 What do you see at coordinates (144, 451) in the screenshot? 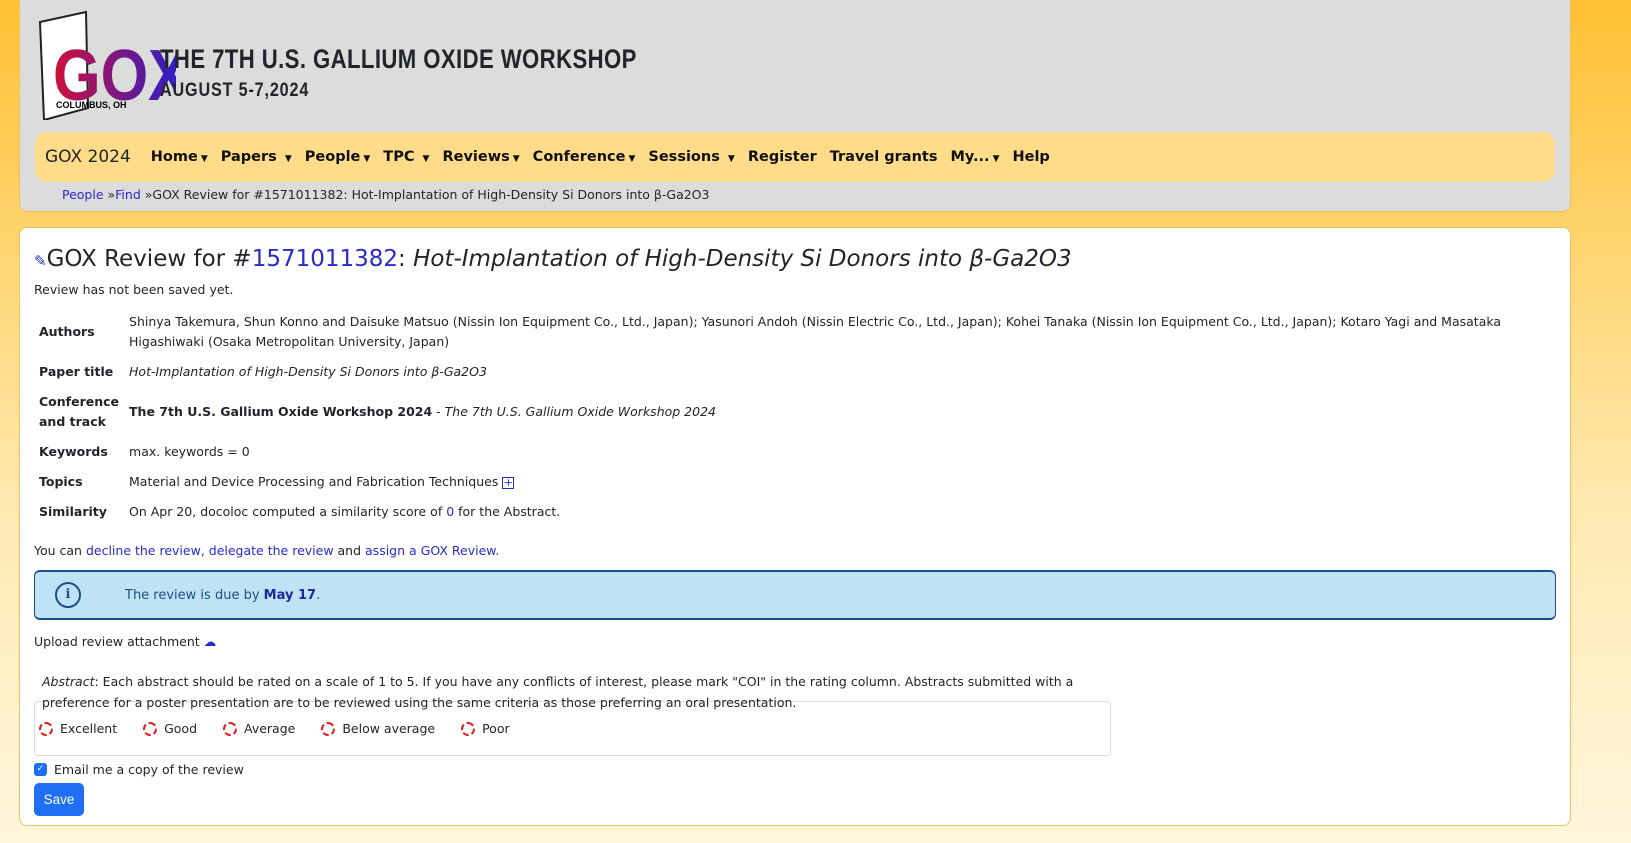
I see `detail-row: Keywords max. keywords = 0` at bounding box center [144, 451].